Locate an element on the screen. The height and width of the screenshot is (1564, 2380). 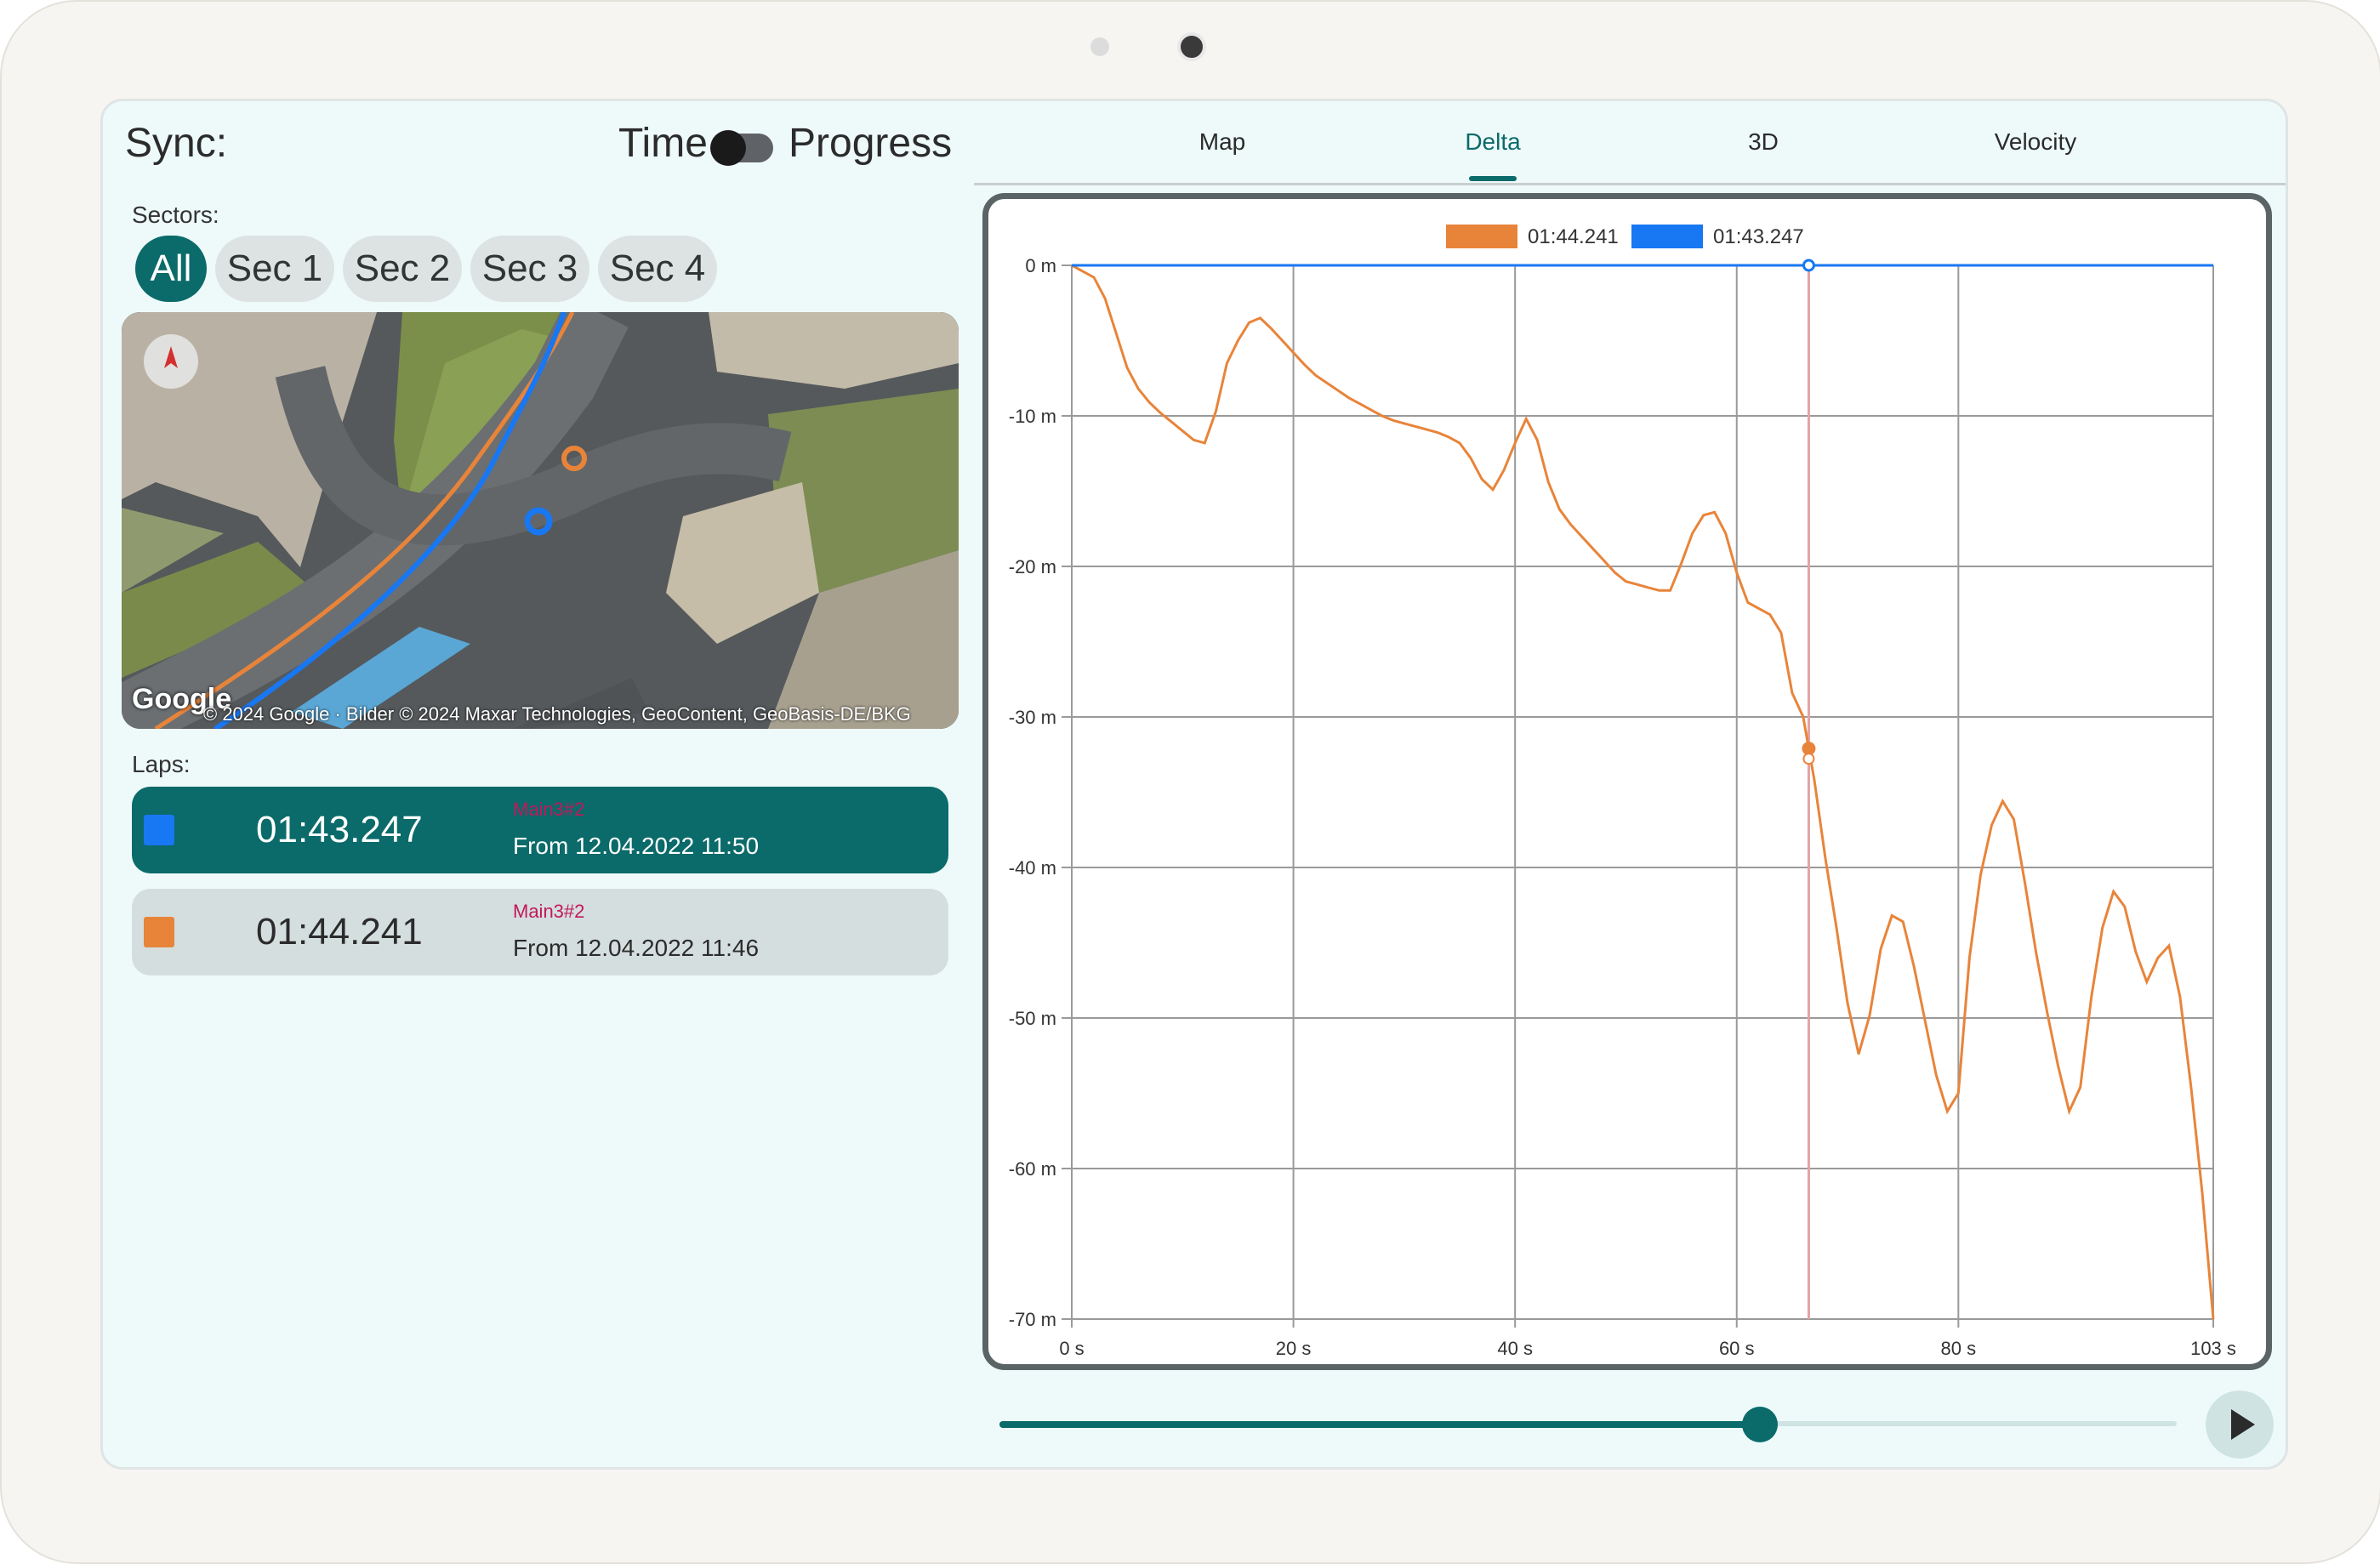
sectors-label: Sectors: is located at coordinates (175, 215).